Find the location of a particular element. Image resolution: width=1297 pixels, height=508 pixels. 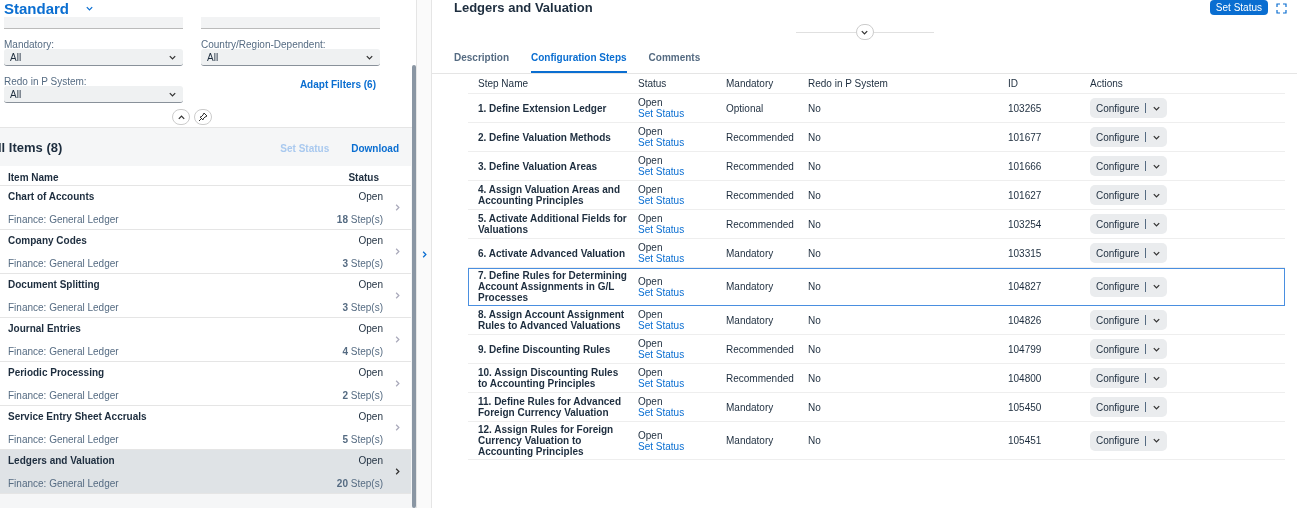

step-name: 5. Activate Additional Fields for Valuations is located at coordinates (552, 224).